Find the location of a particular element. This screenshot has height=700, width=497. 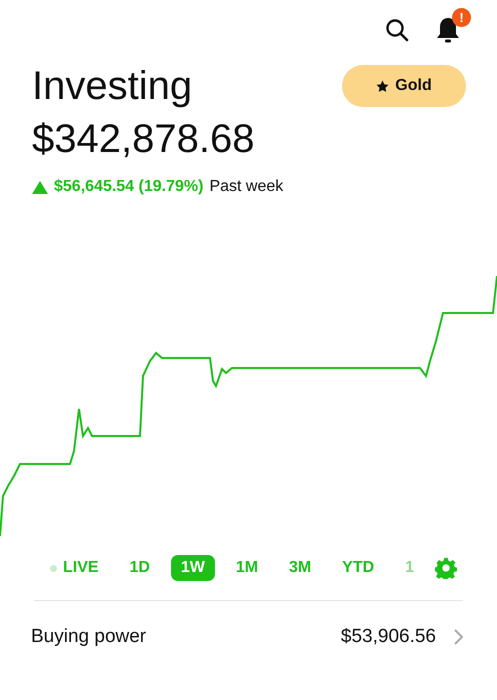

membership-button: Gold is located at coordinates (404, 86).